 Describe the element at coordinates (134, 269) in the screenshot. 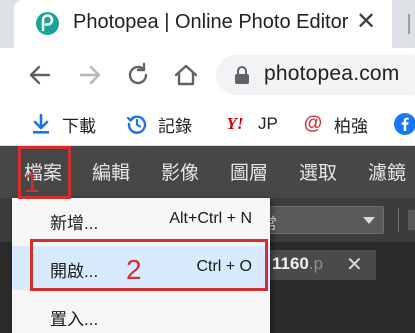

I see `step-number-2: 2` at that location.